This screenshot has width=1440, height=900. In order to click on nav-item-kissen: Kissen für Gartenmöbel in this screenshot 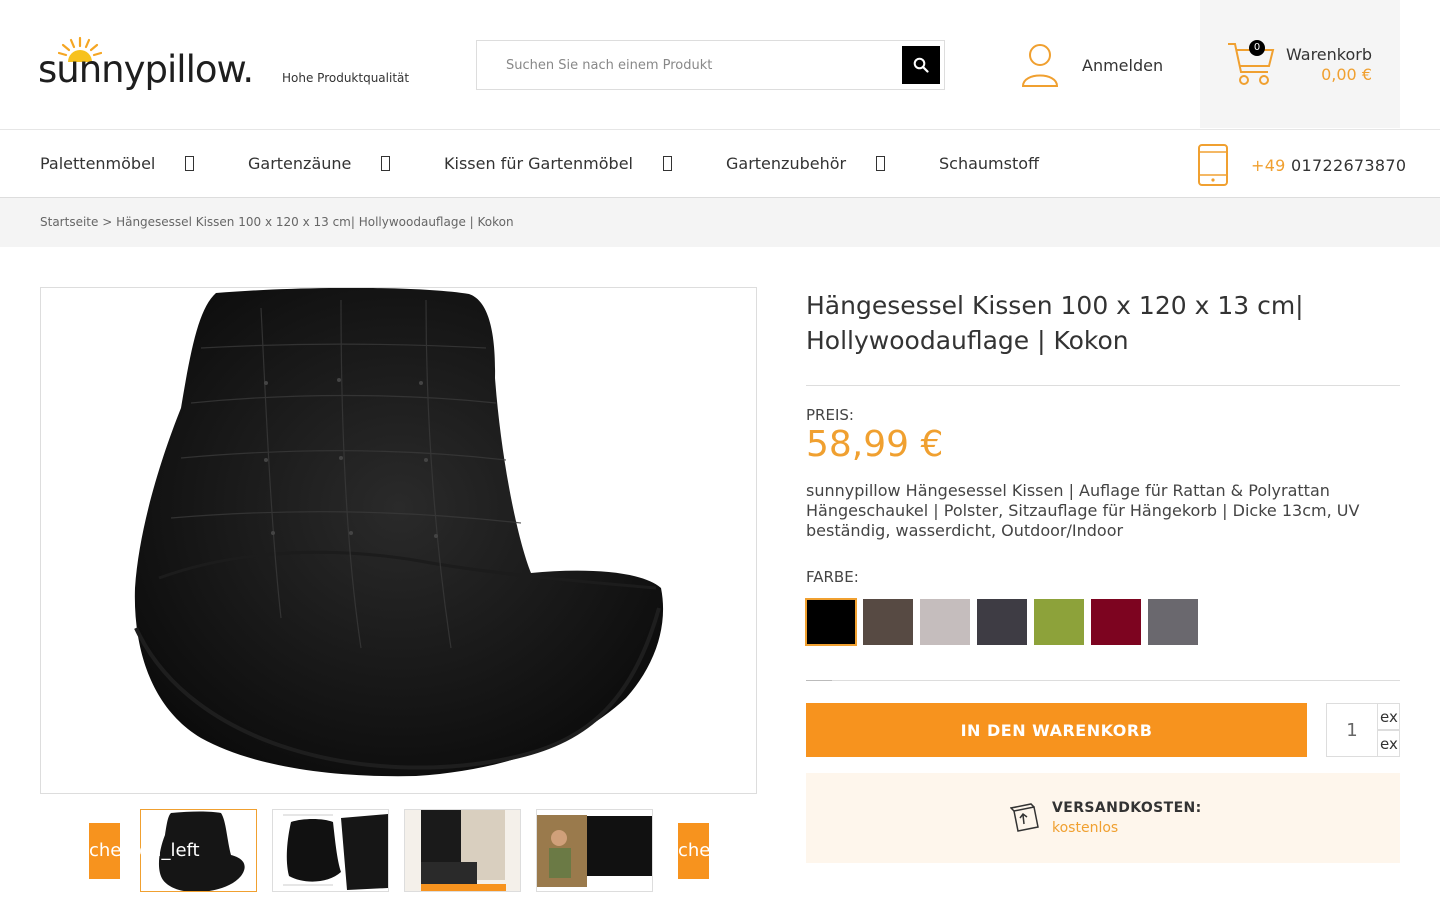, I will do `click(558, 163)`.